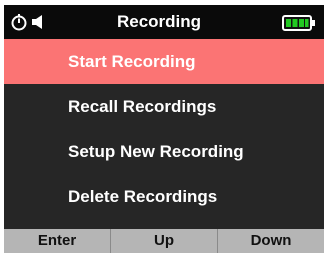  What do you see at coordinates (159, 21) in the screenshot?
I see `screen-title: Recording` at bounding box center [159, 21].